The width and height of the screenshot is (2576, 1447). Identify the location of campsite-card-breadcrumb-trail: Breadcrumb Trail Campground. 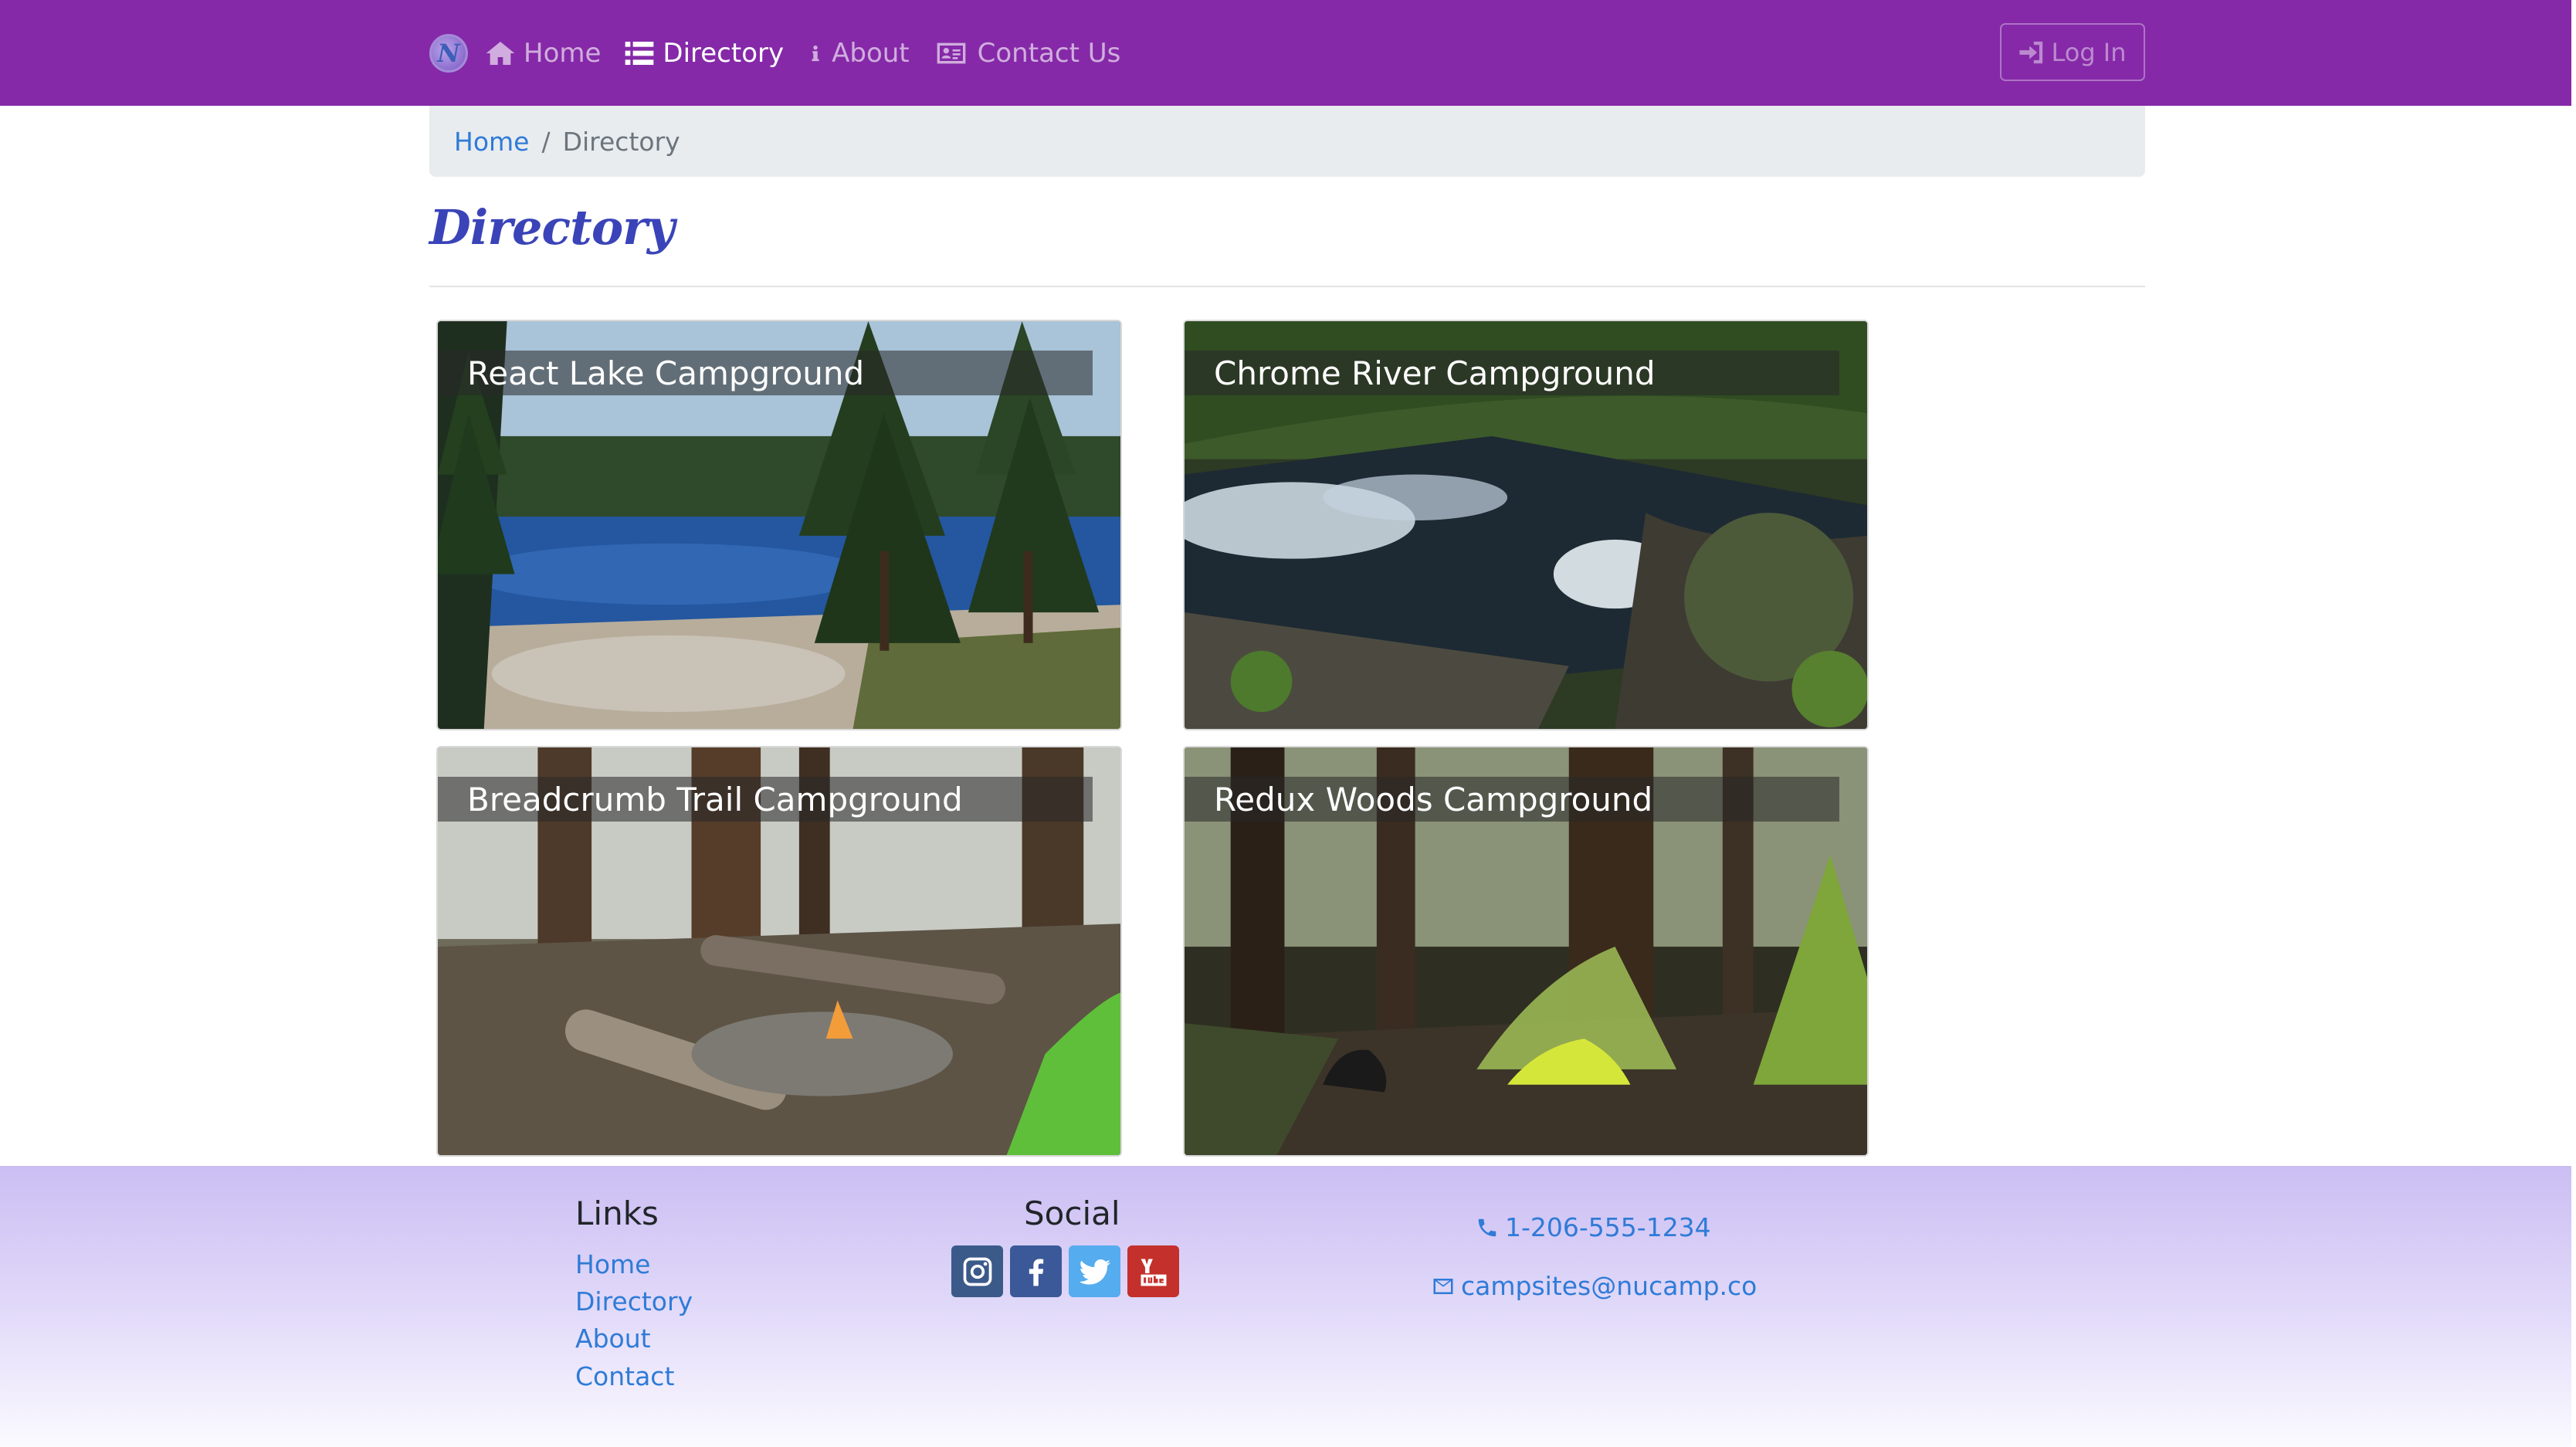
(779, 951).